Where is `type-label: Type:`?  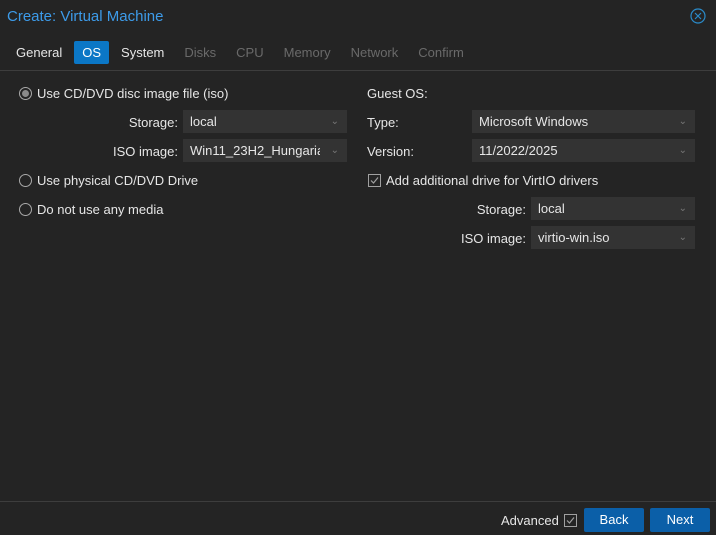
type-label: Type: is located at coordinates (383, 122).